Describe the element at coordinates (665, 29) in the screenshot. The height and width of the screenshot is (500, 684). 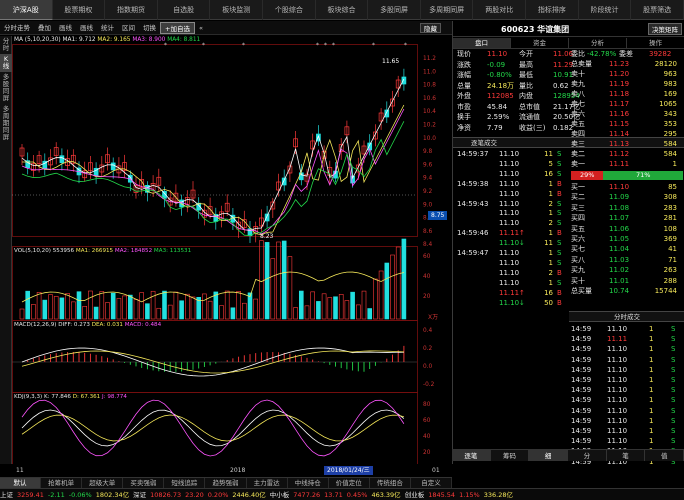
I see `decision-matrix-button: 决策矩阵` at that location.